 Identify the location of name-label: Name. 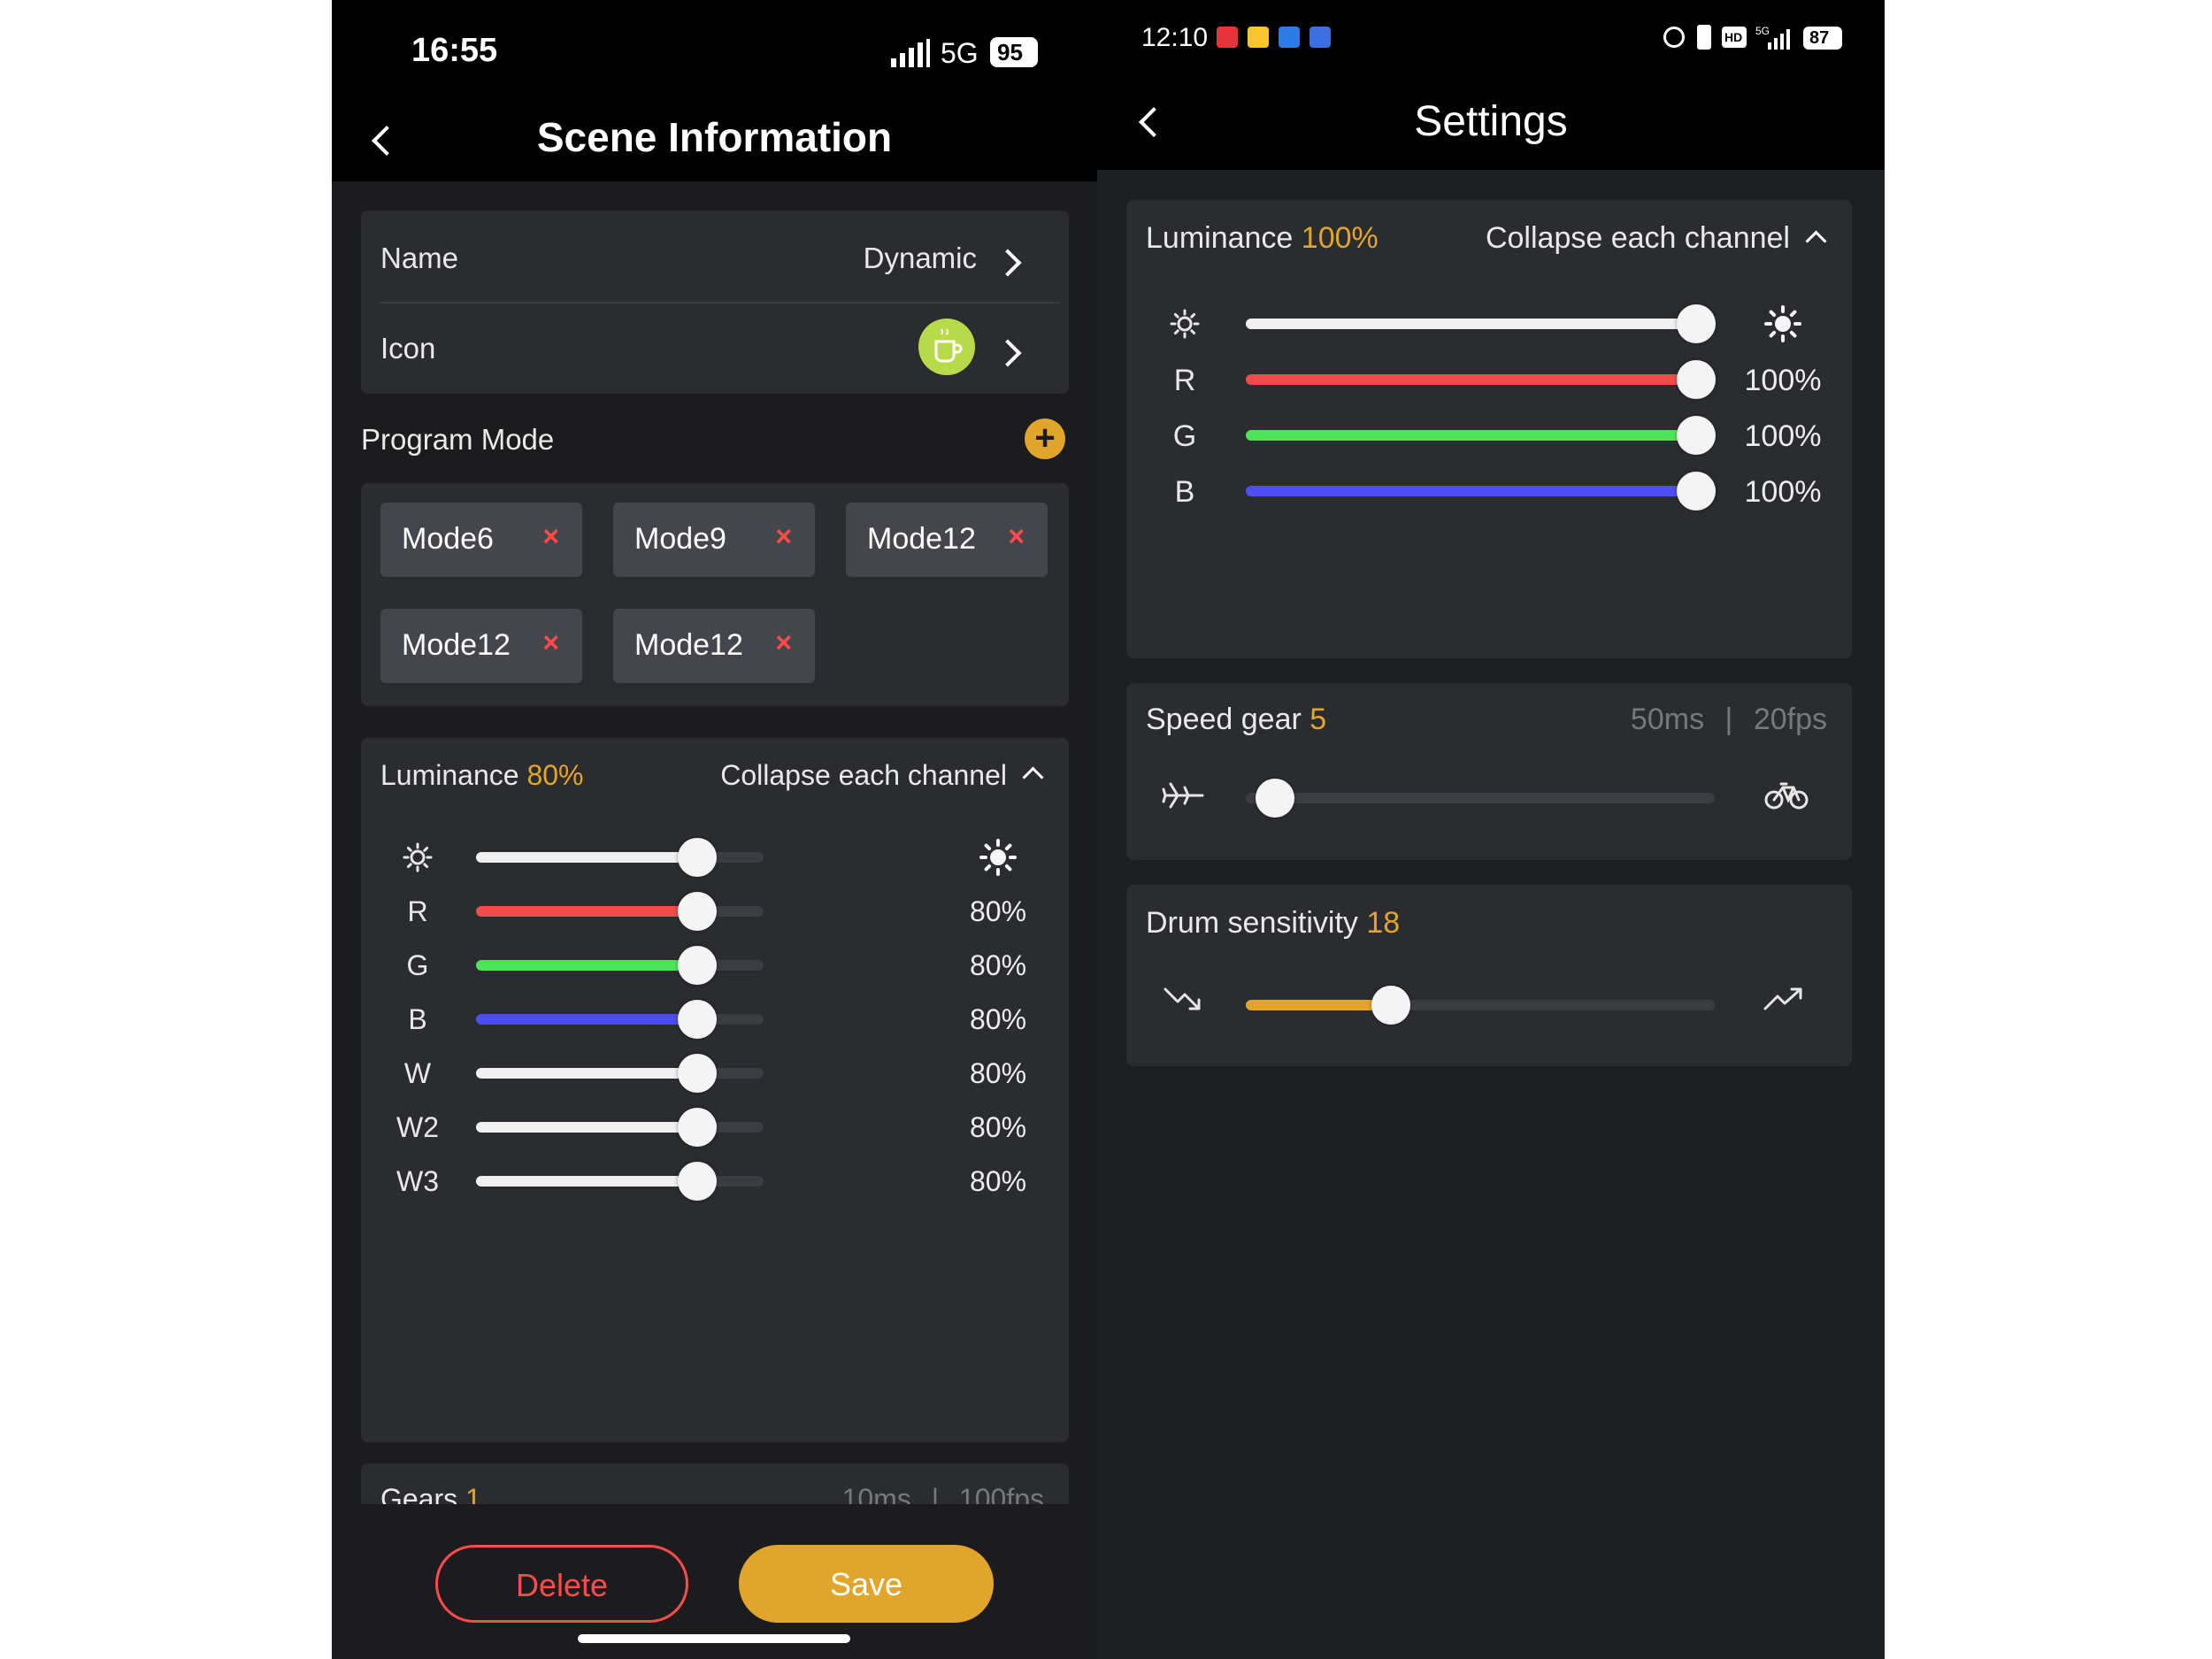
(419, 258).